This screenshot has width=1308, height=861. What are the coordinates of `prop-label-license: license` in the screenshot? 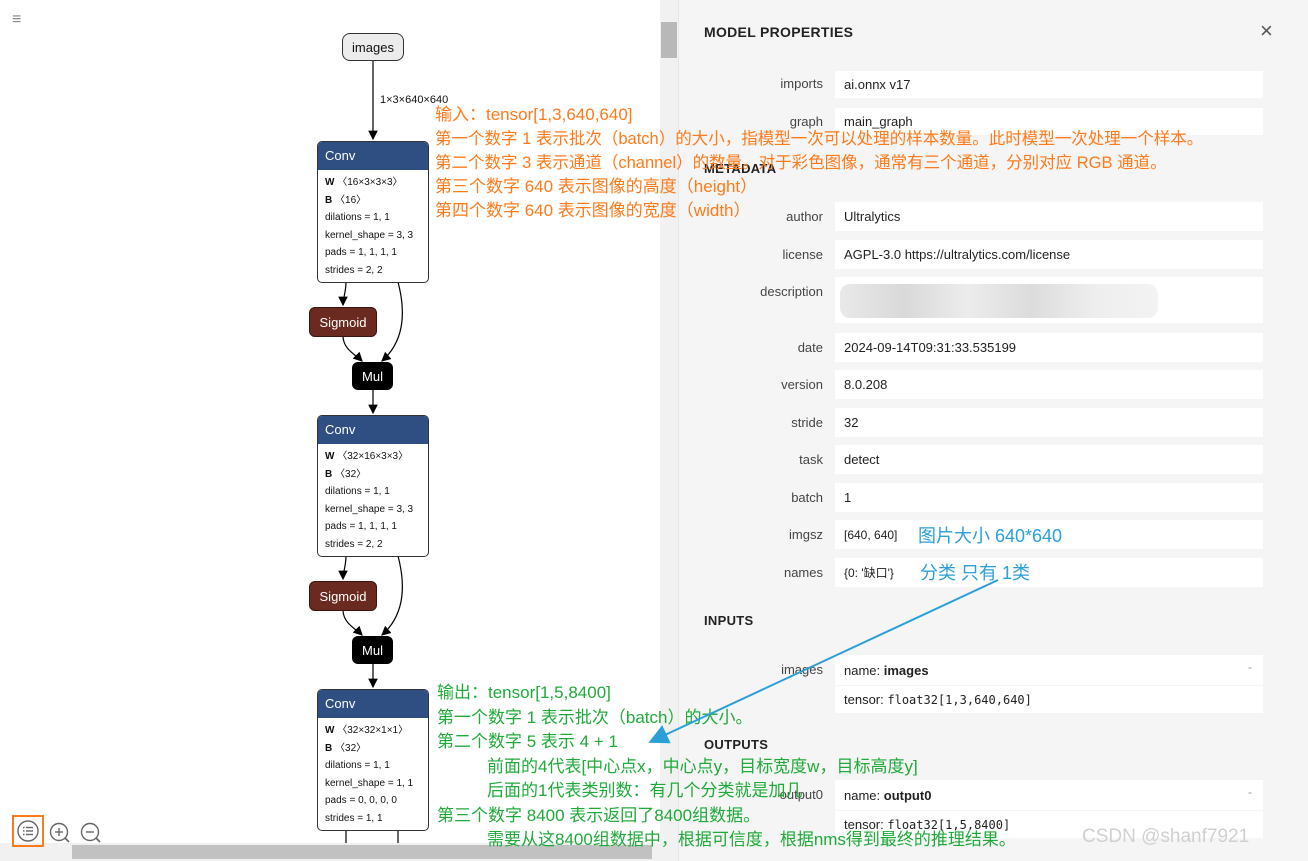 It's located at (802, 254).